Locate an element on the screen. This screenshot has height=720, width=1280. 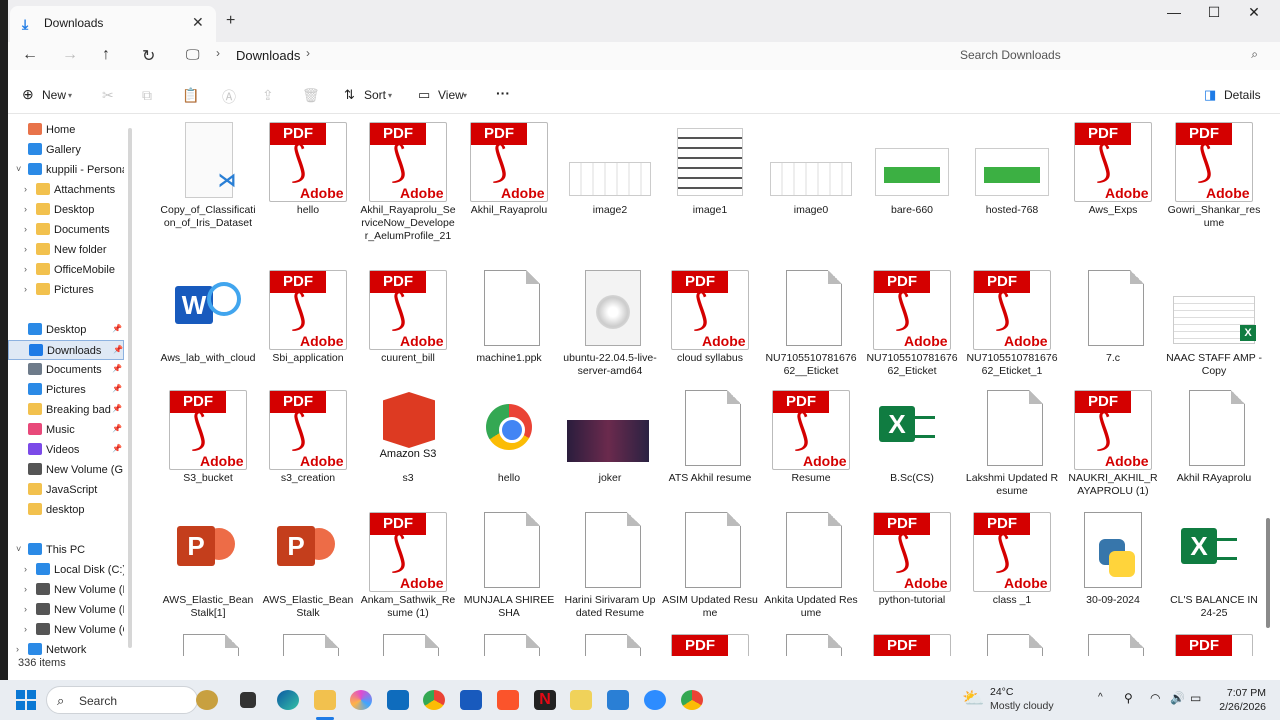
file-item: ubuntu-22.04.5-live-server-amd64 is located at coordinates (610, 322).